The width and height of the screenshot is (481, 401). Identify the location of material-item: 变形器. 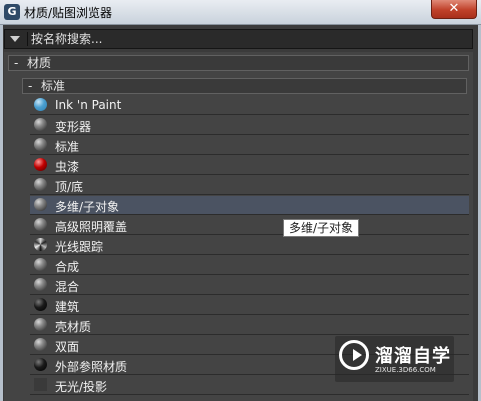
(249, 125).